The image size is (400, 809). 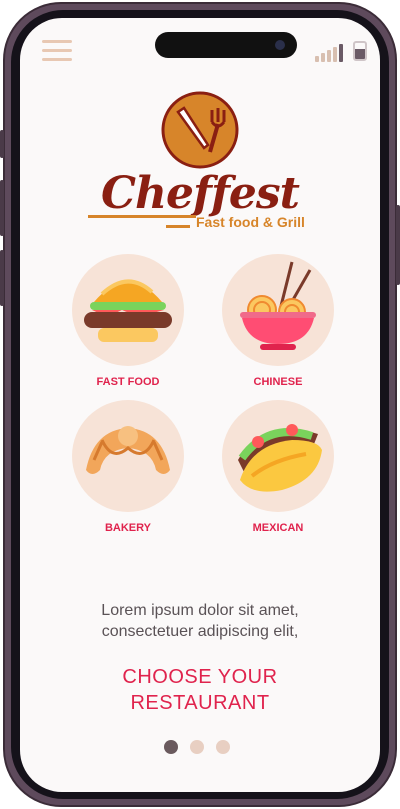 I want to click on noodle-bowl-icon, so click(x=278, y=305).